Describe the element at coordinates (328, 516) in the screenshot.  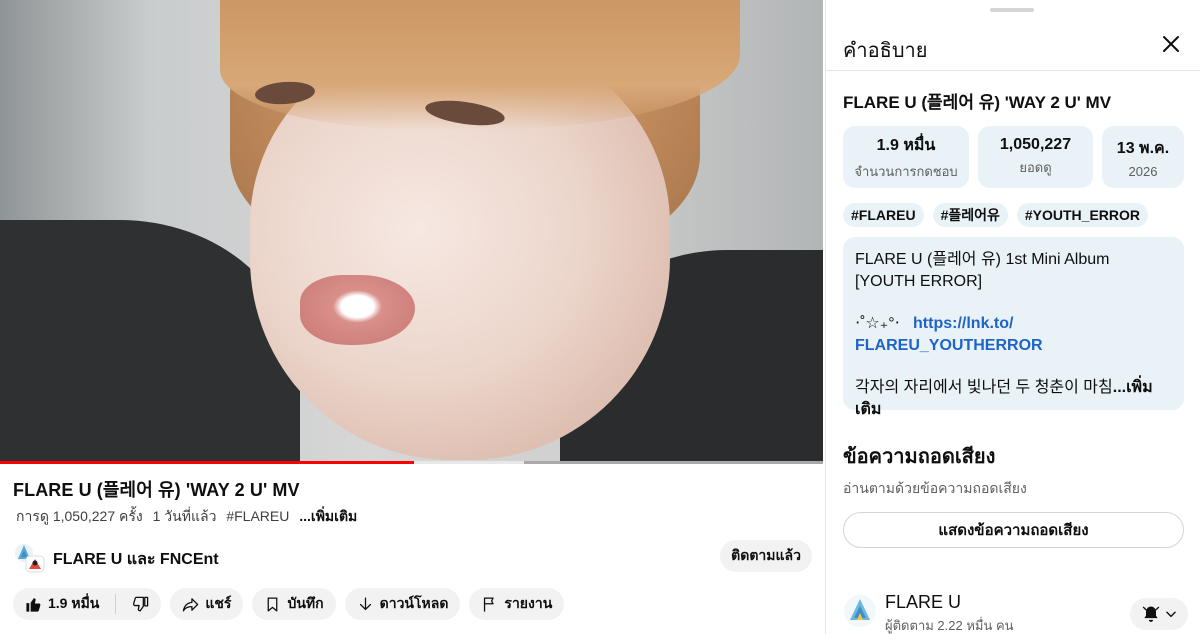
I see `show-more-link: ...เพิ่มเติม` at that location.